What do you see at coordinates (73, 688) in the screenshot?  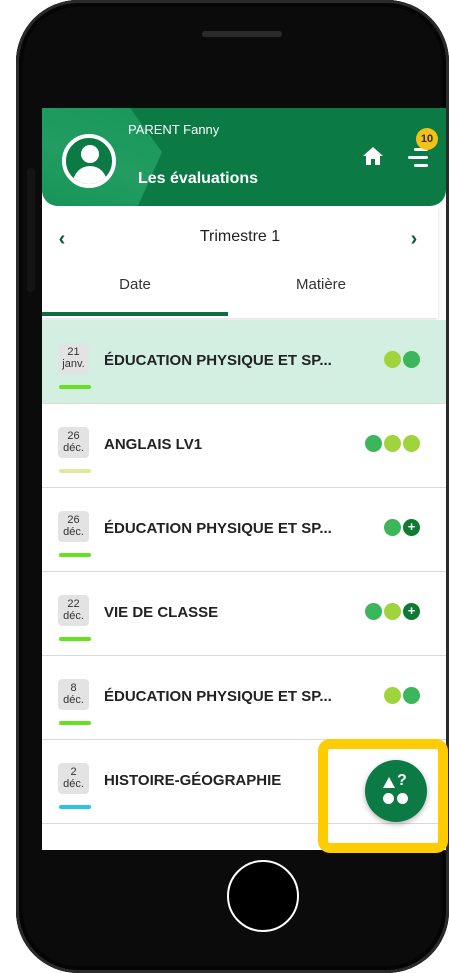 I see `date-day: 8` at bounding box center [73, 688].